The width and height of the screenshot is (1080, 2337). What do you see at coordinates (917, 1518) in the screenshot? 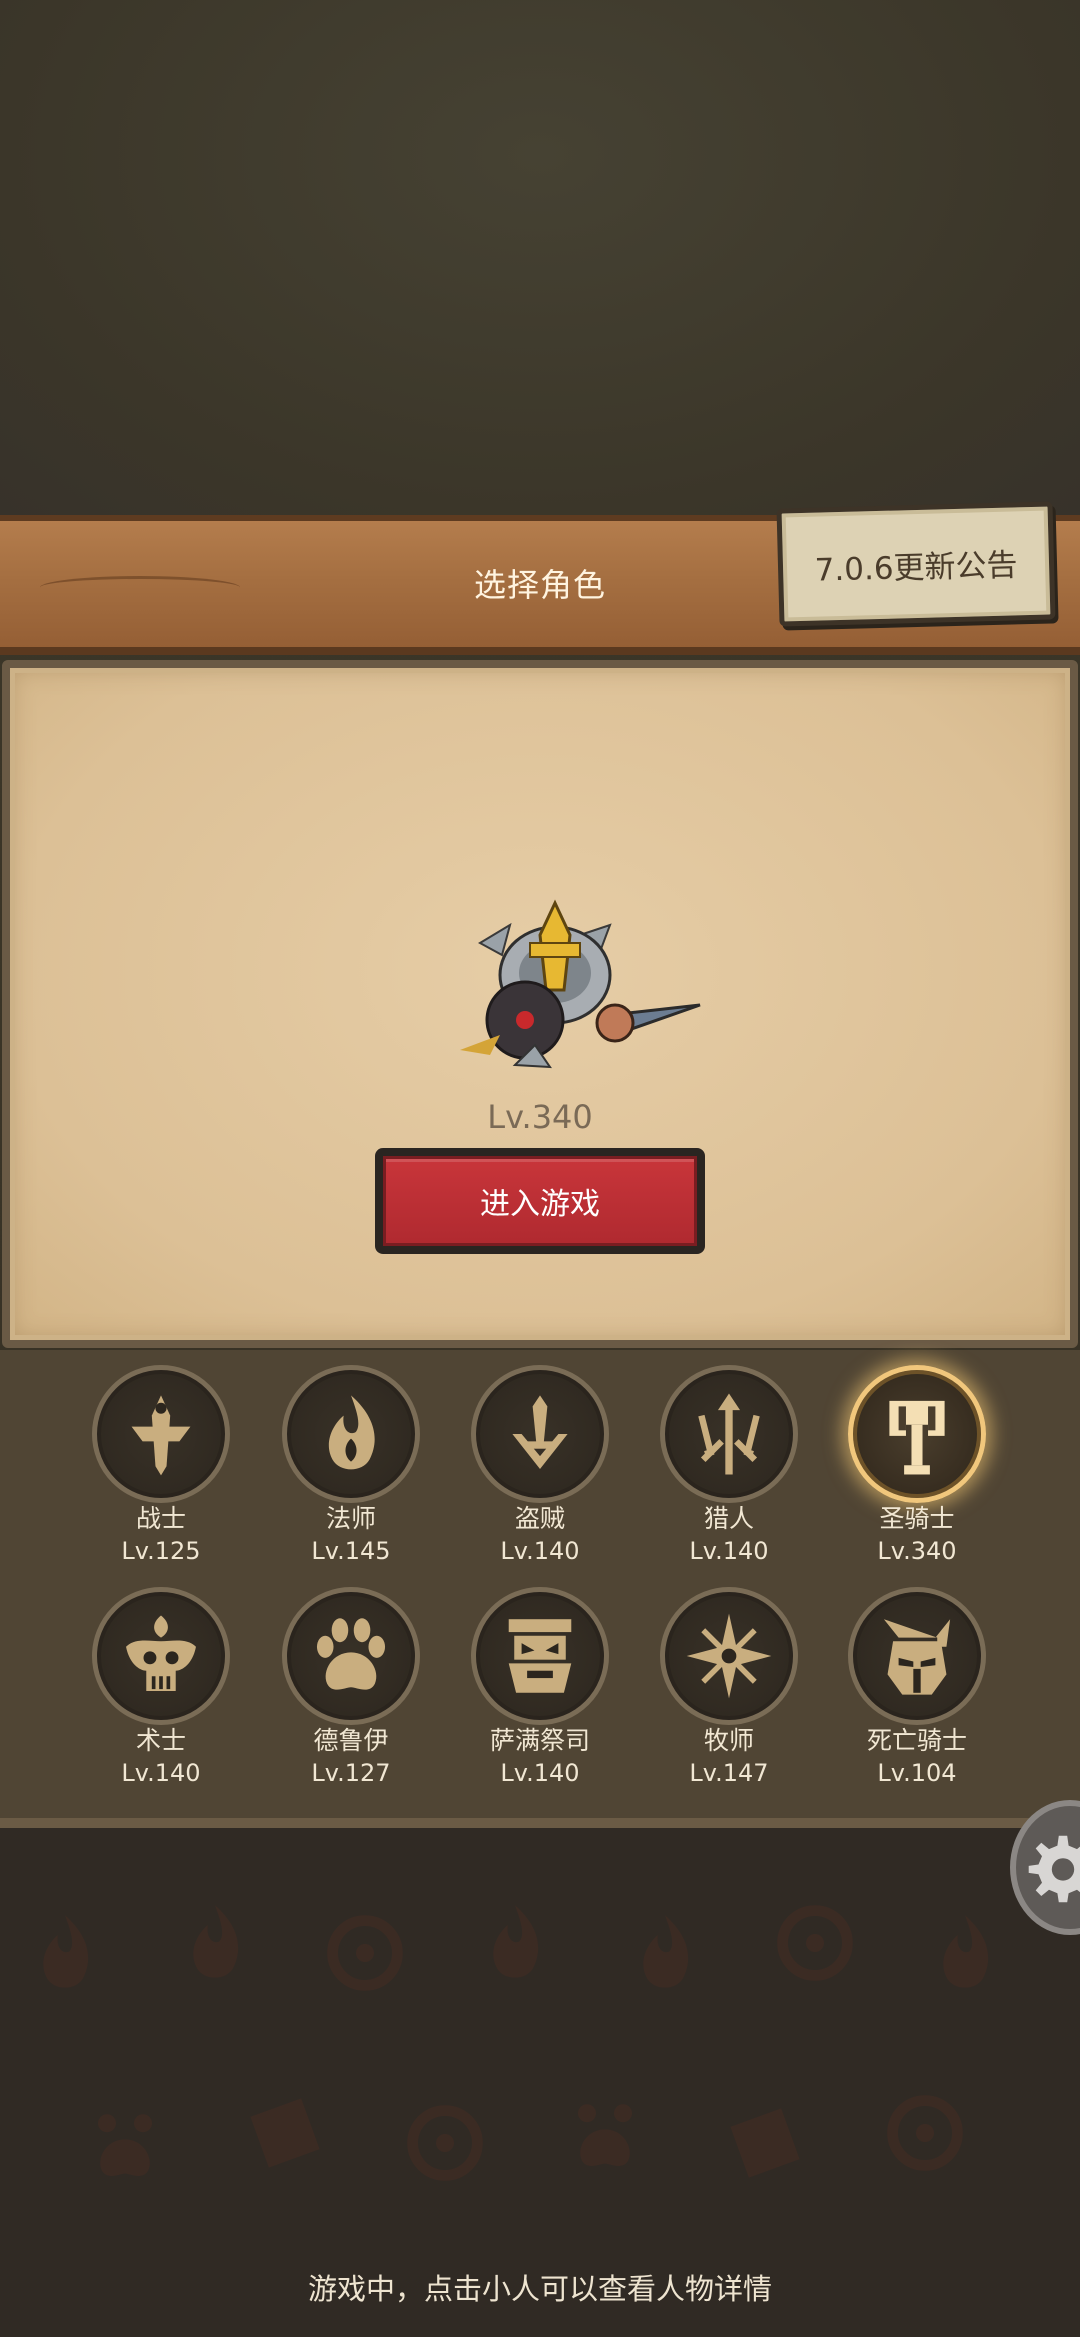
I see `class-name: 圣骑士` at bounding box center [917, 1518].